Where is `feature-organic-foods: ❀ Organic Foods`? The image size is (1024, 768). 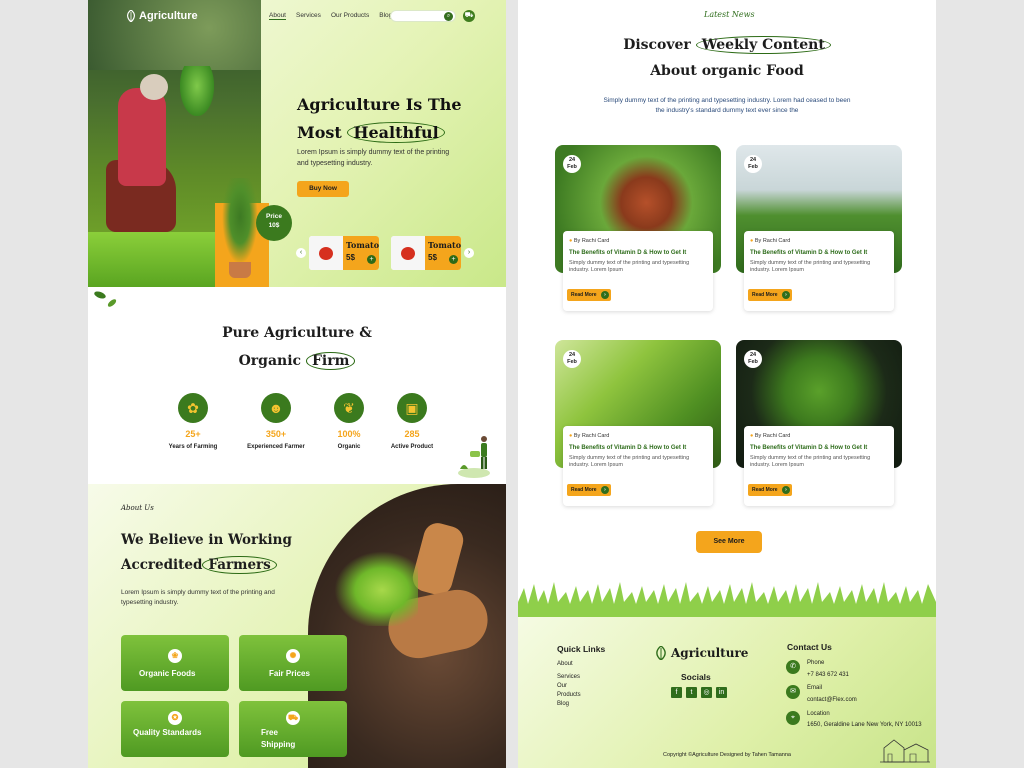
feature-organic-foods: ❀ Organic Foods is located at coordinates (175, 663).